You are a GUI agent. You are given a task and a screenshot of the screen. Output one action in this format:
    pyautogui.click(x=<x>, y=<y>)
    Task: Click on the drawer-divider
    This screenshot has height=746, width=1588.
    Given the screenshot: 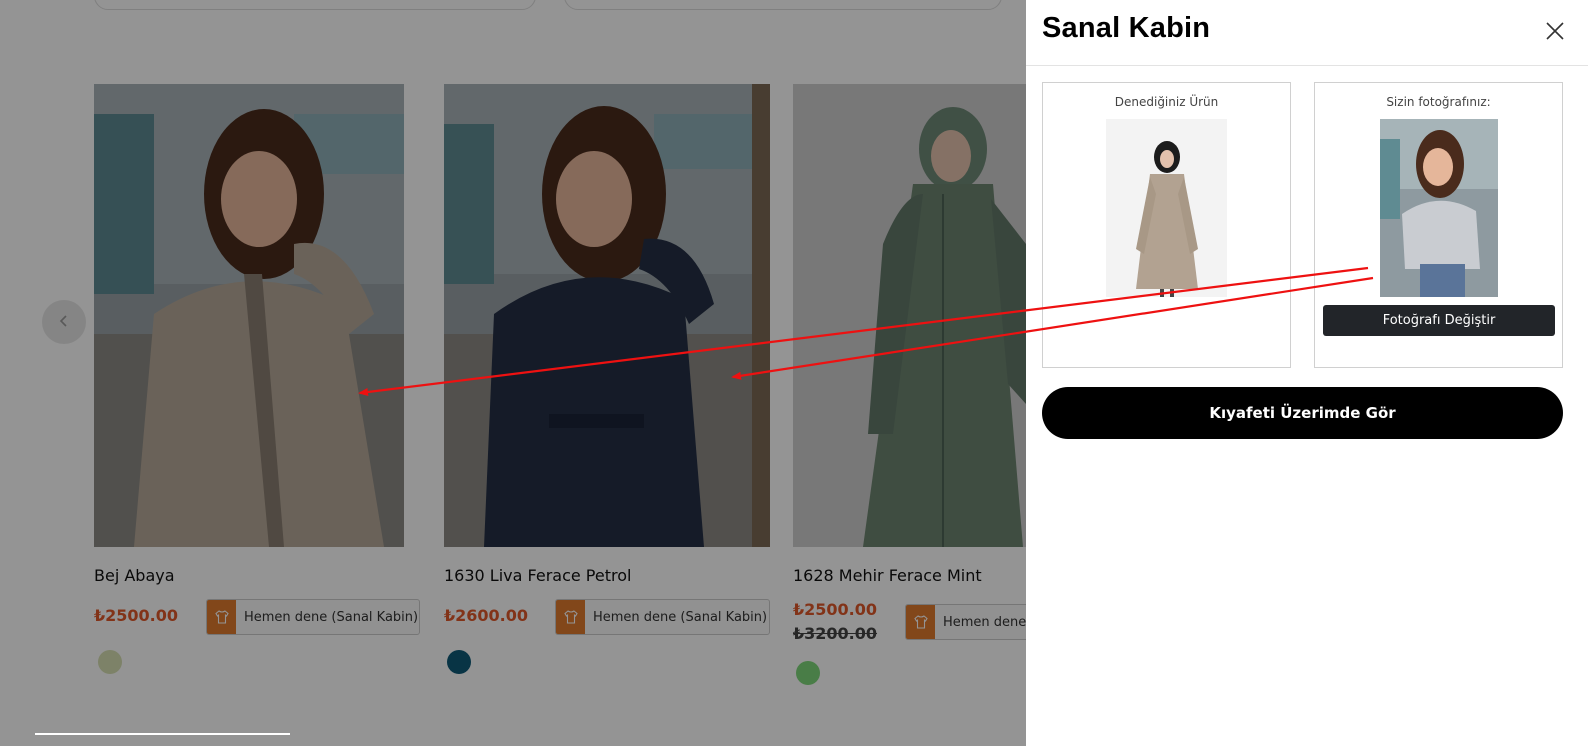 What is the action you would take?
    pyautogui.click(x=1307, y=65)
    